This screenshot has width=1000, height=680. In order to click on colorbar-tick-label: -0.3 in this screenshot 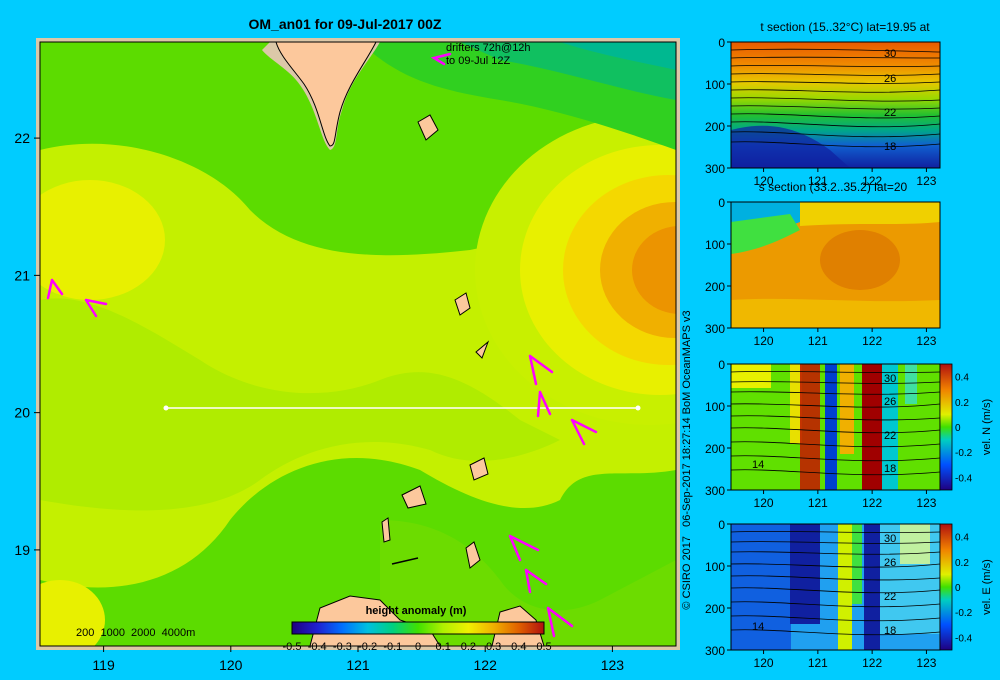, I will do `click(342, 647)`.